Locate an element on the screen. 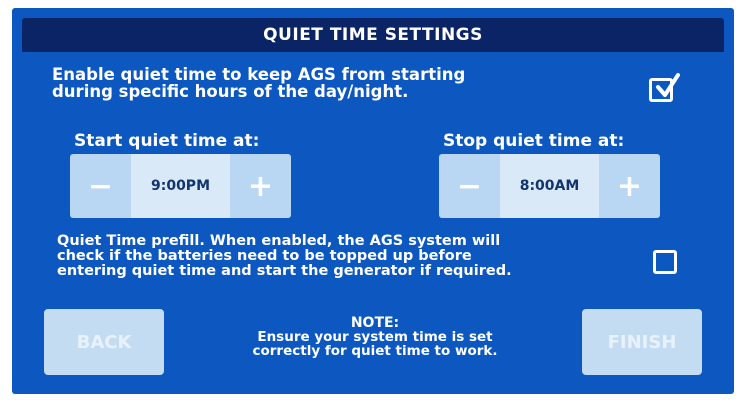 The height and width of the screenshot is (402, 743). start-quiet-time-label: Start quiet time at: is located at coordinates (167, 141).